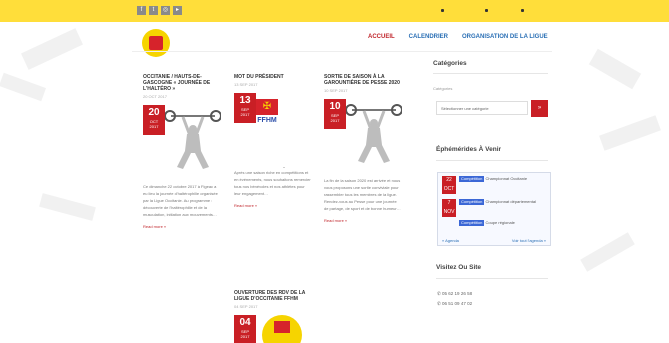 Image resolution: width=669 pixels, height=343 pixels. I want to click on ffhm-logo: FFHM, so click(267, 120).